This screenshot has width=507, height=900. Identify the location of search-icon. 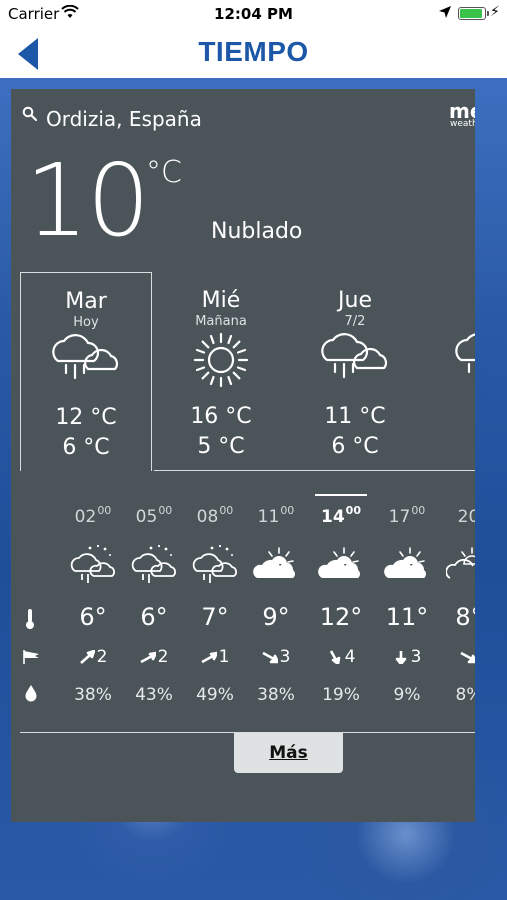
(30, 116).